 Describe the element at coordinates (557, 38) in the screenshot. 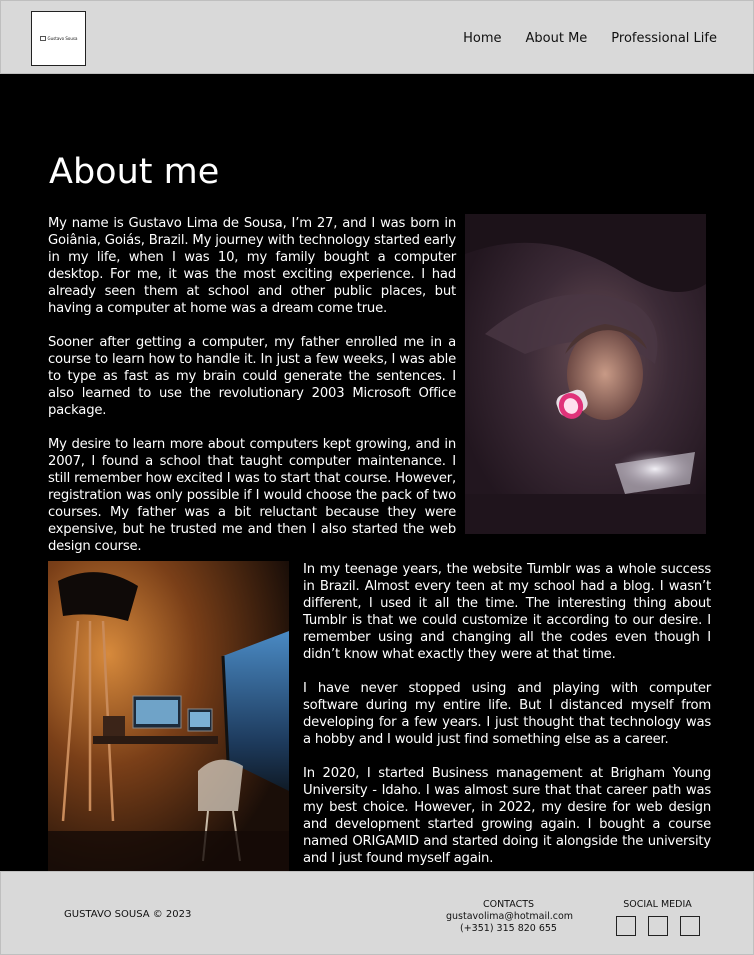

I see `nav-about-link: About Me` at that location.